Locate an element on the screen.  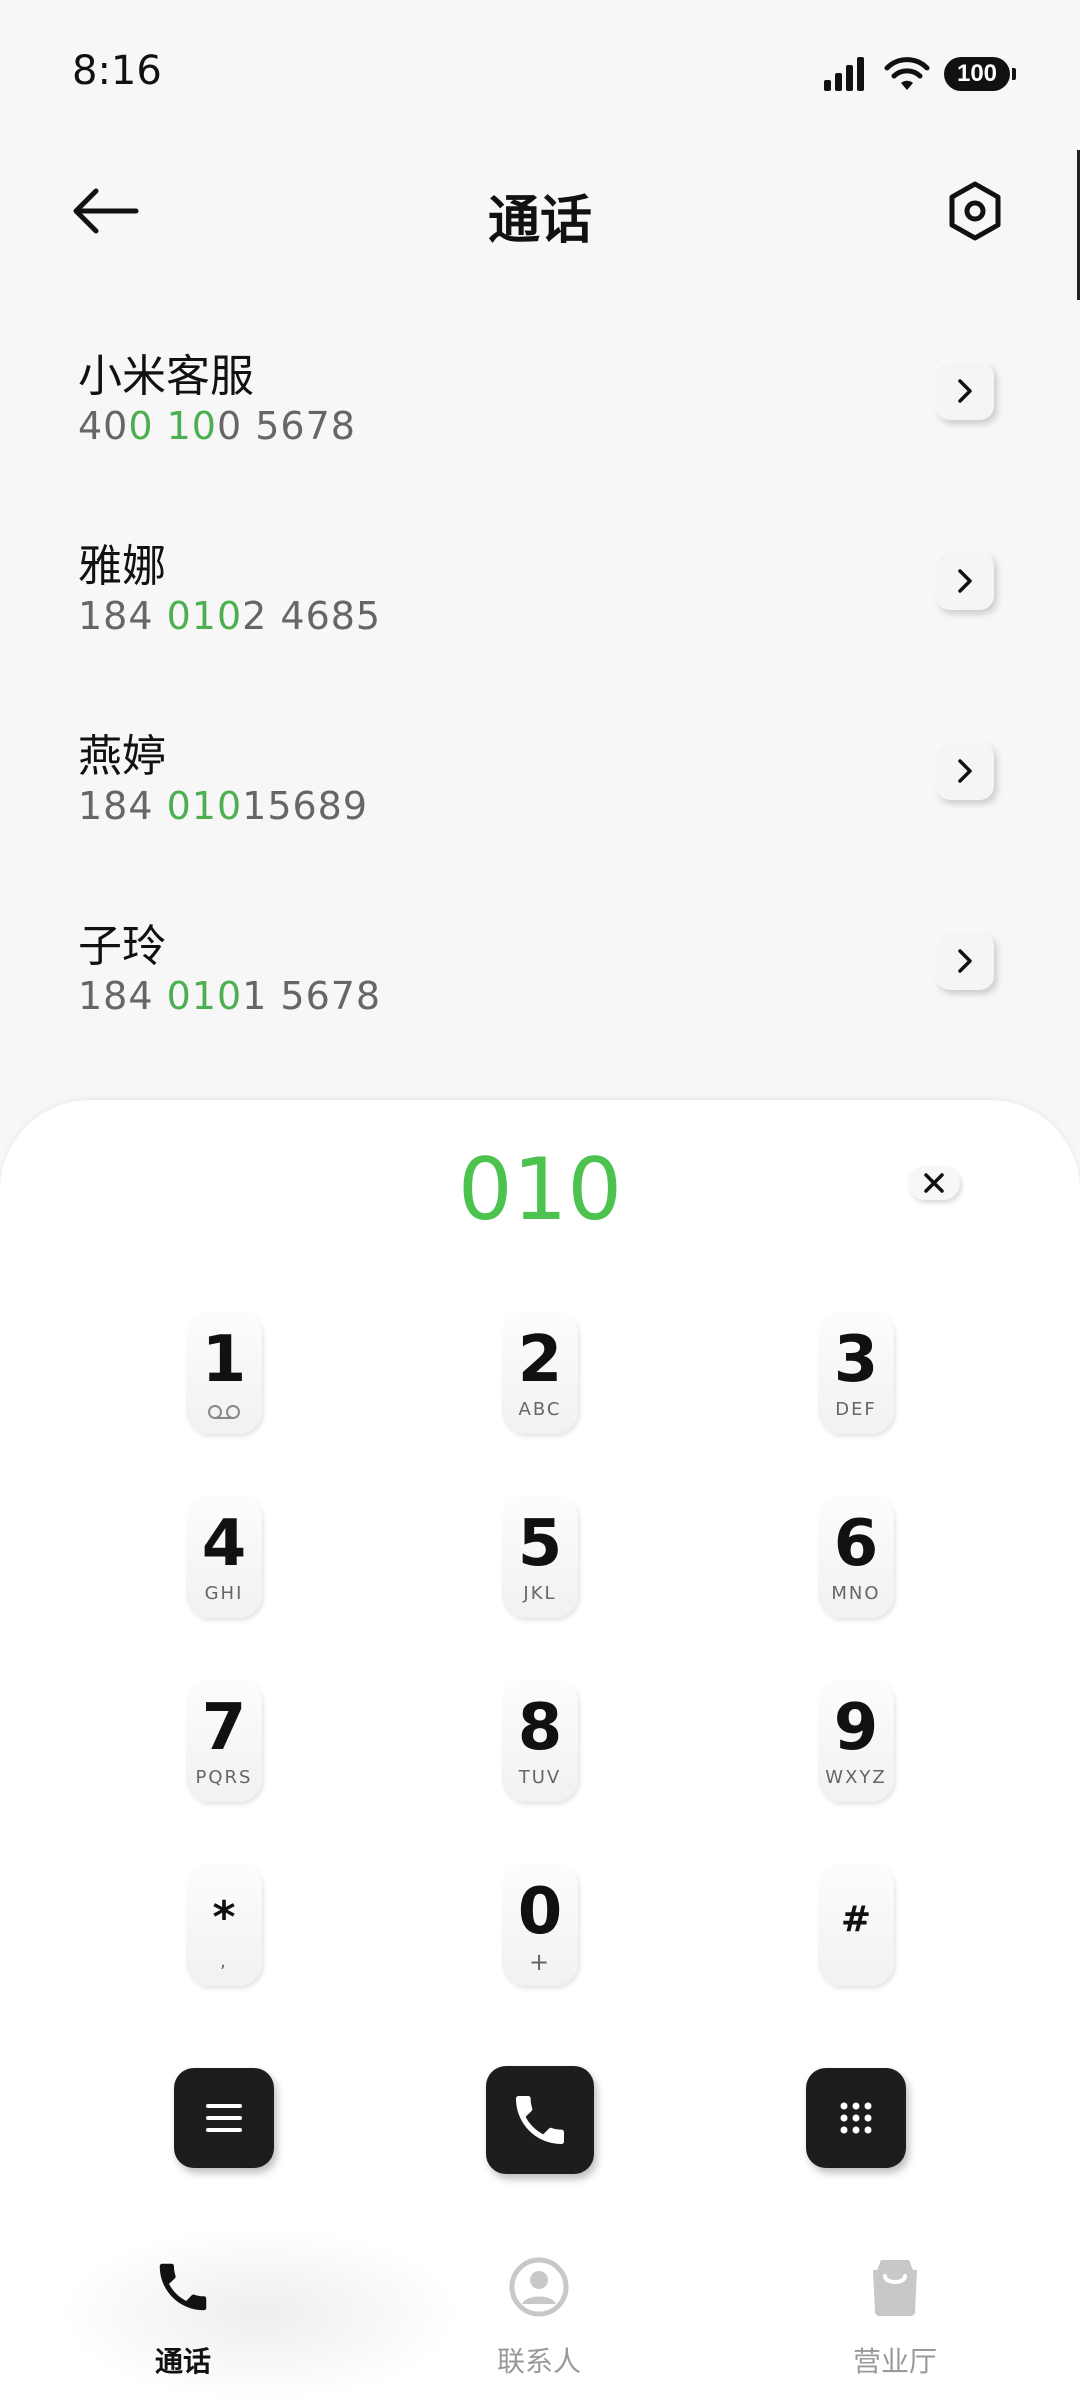
contact-row: 燕婷 184 01015689 is located at coordinates (540, 785).